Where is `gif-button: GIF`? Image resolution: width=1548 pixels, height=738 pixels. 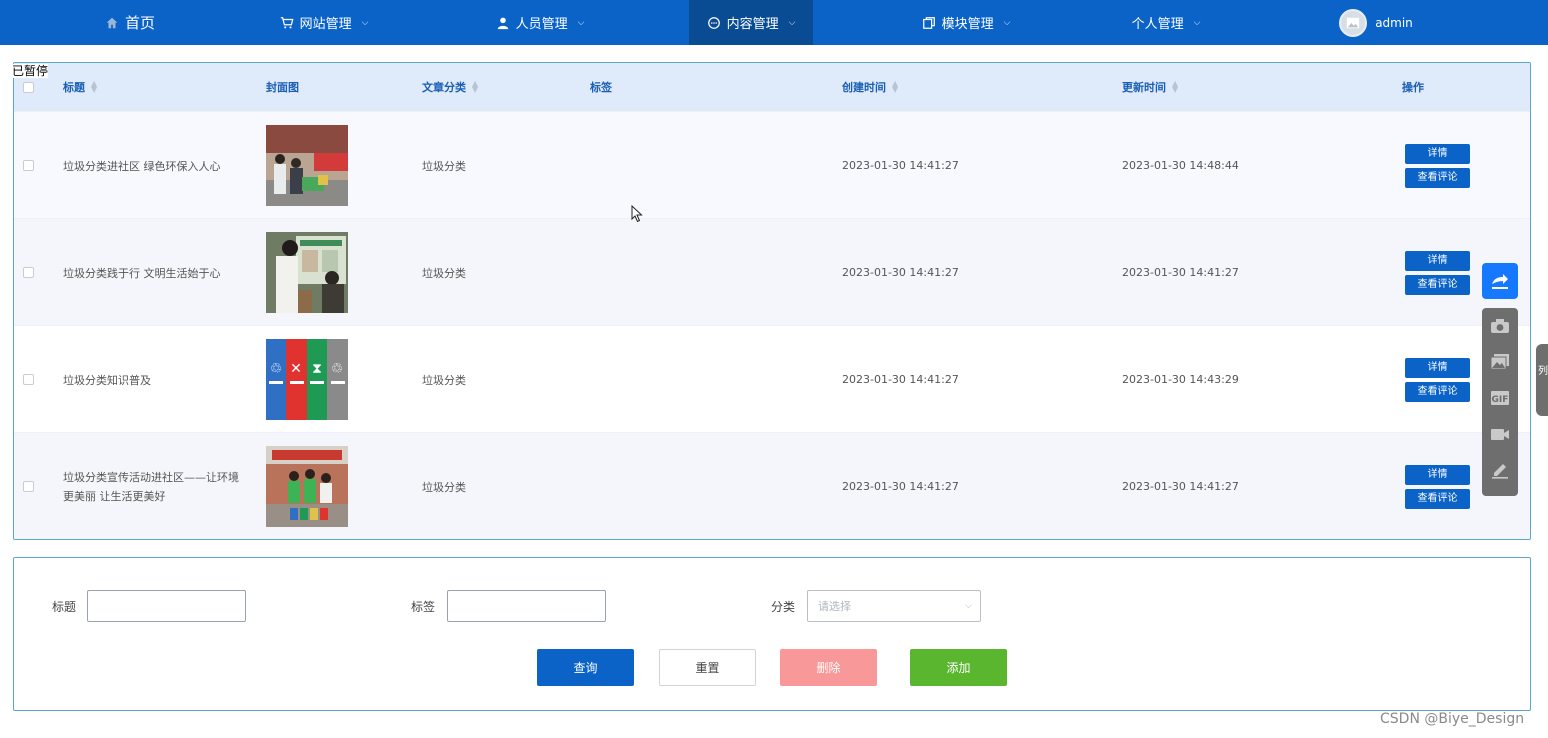 gif-button: GIF is located at coordinates (1500, 398).